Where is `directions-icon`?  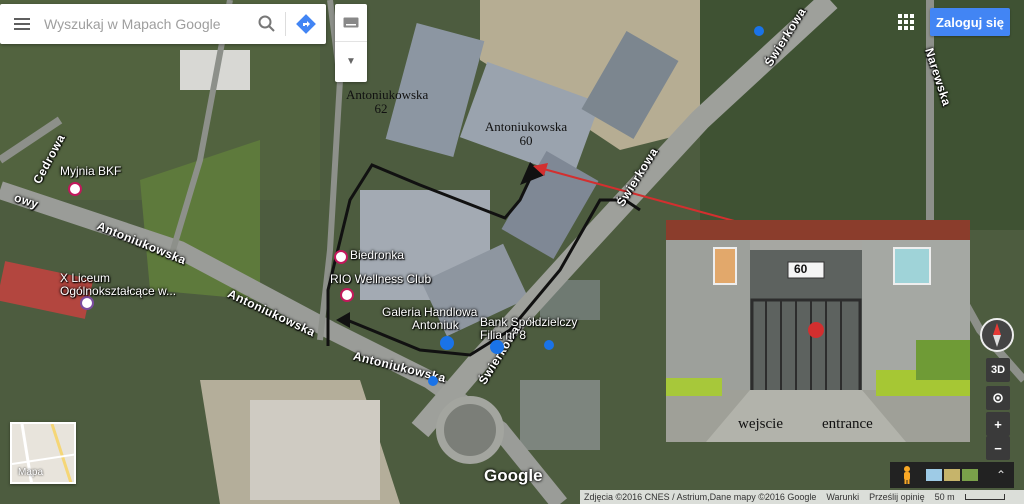 directions-icon is located at coordinates (306, 24).